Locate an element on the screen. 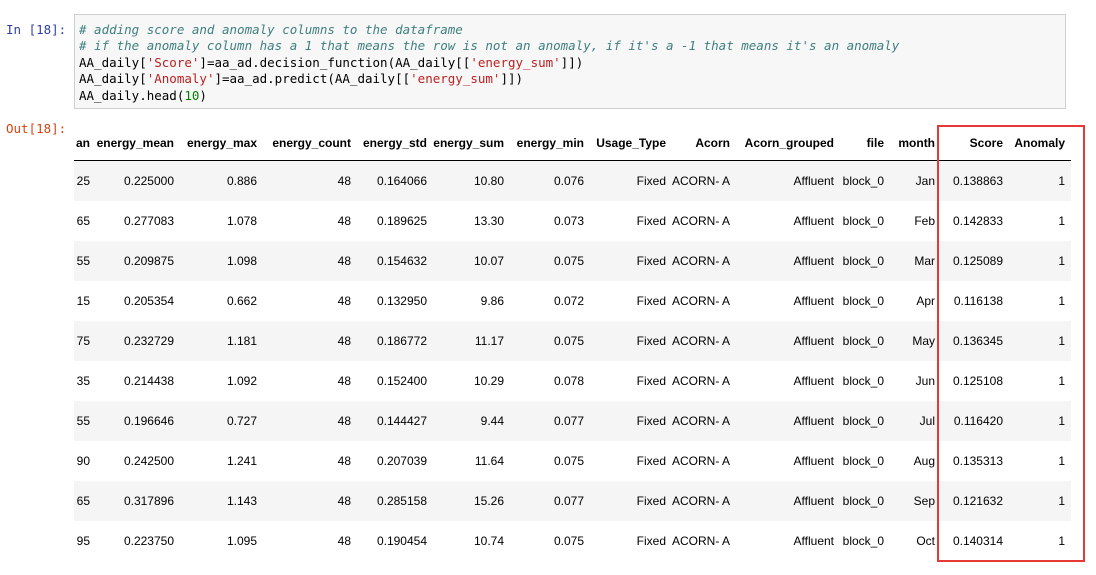 Image resolution: width=1096 pixels, height=575 pixels. table-cell: 35 is located at coordinates (83, 381).